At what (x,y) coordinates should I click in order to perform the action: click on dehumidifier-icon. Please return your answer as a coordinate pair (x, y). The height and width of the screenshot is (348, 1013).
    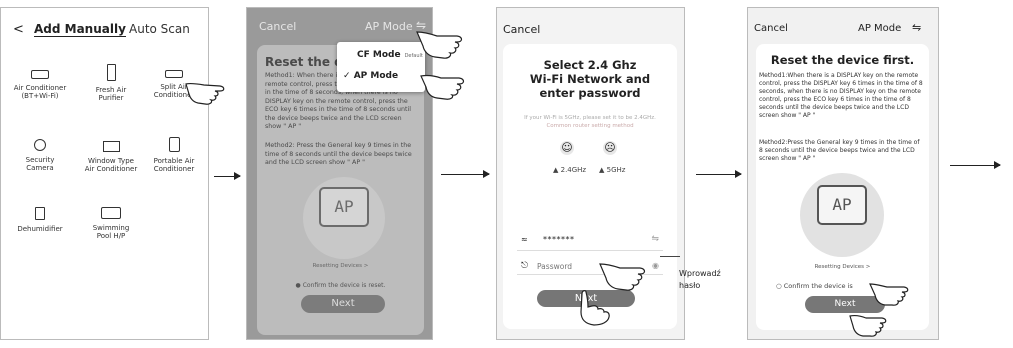
    Looking at the image, I should click on (40, 213).